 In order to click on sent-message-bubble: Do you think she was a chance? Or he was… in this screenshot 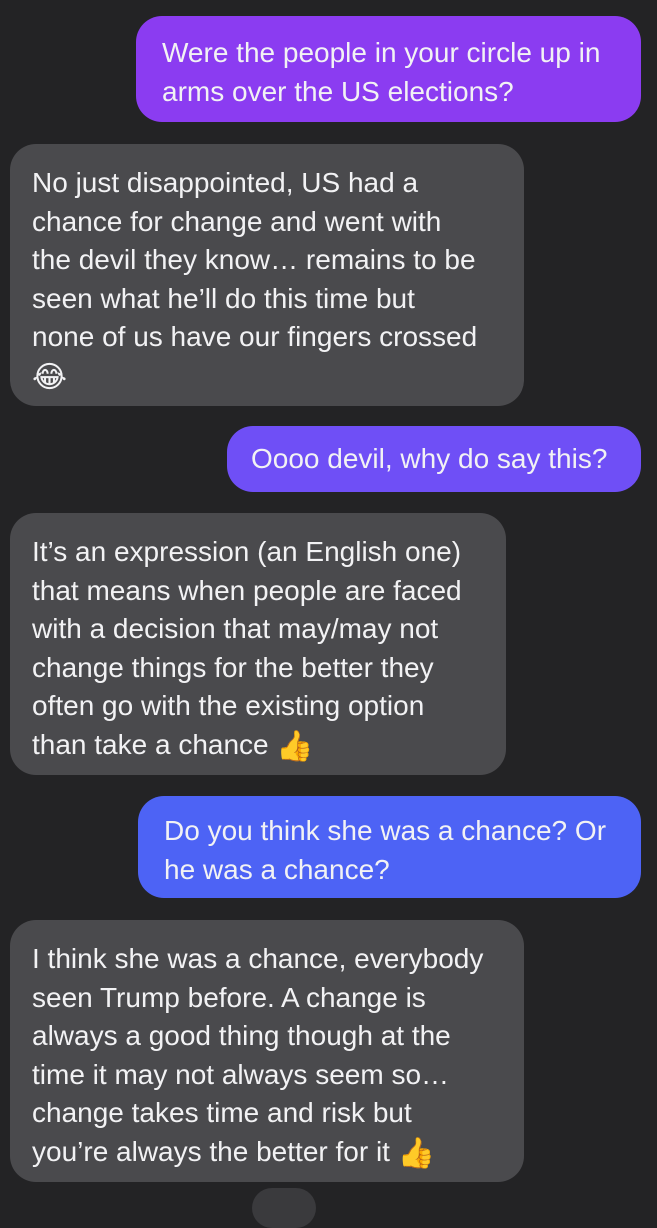, I will do `click(389, 847)`.